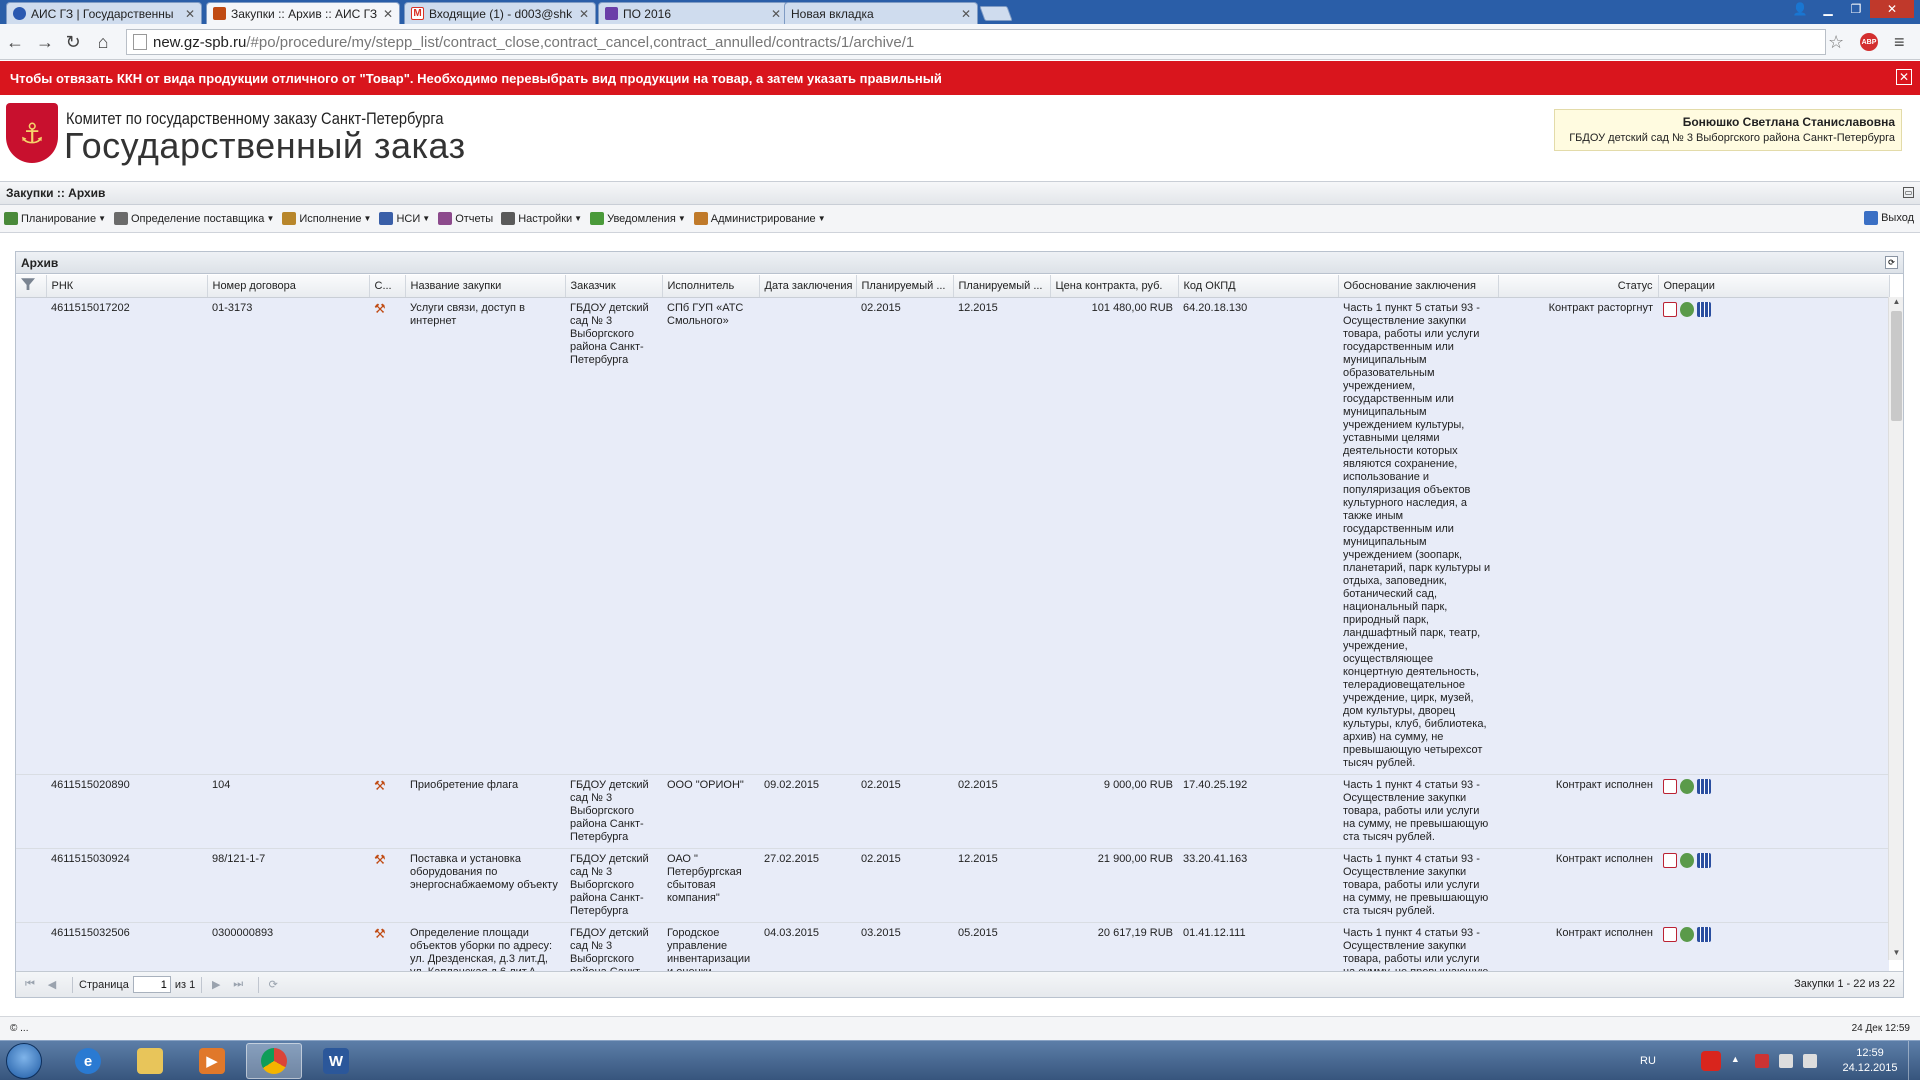  I want to click on taskbar-word: W, so click(336, 1061).